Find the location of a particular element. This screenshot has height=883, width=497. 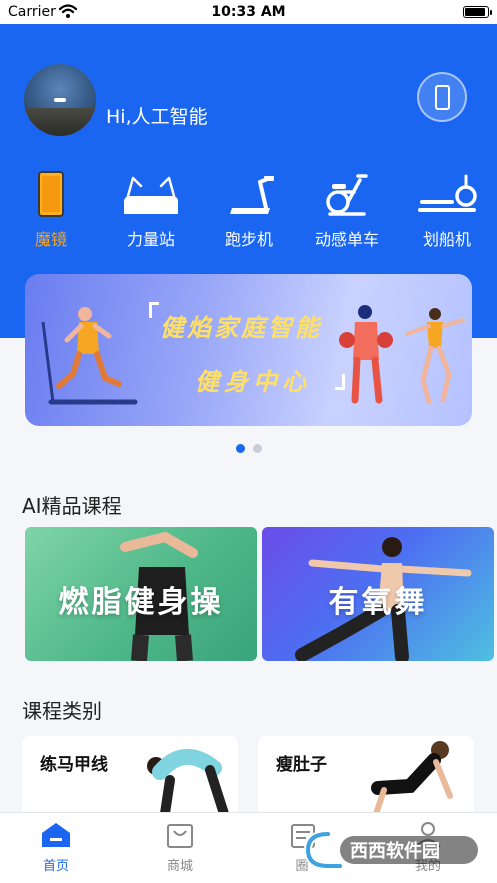

spin-bike-icon is located at coordinates (347, 194).